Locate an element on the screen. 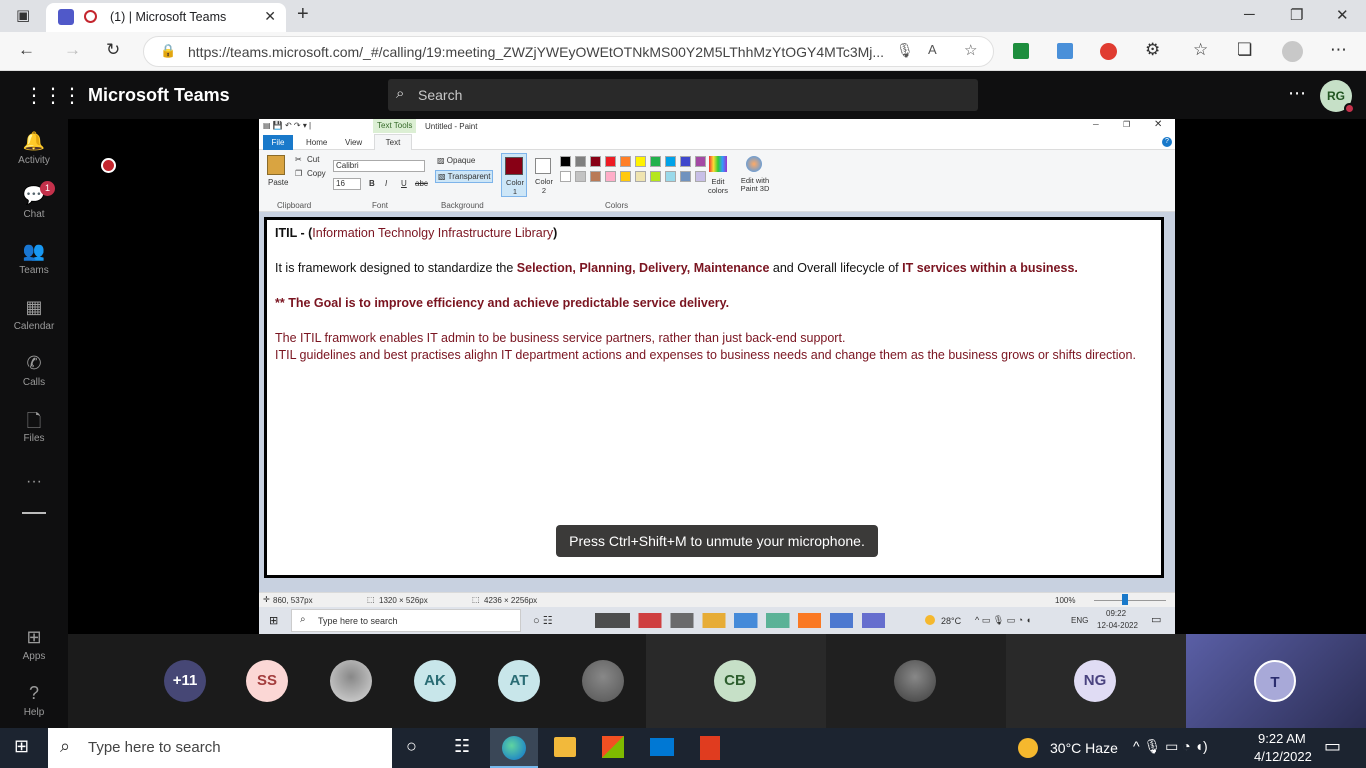 The width and height of the screenshot is (1366, 768). zoom-thumb is located at coordinates (1125, 599).